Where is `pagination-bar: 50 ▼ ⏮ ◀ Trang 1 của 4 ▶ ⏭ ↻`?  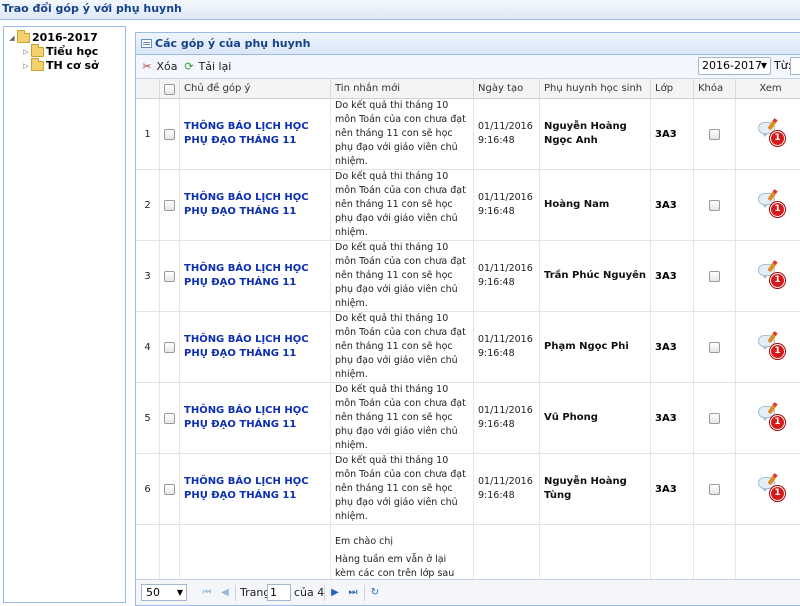 pagination-bar: 50 ▼ ⏮ ◀ Trang 1 của 4 ▶ ⏭ ↻ is located at coordinates (468, 592).